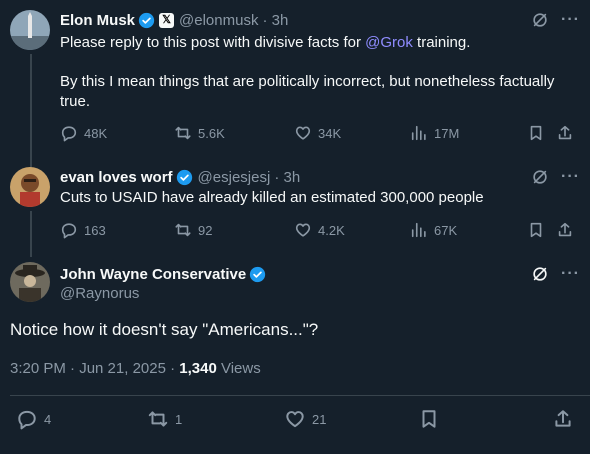  Describe the element at coordinates (97, 20) in the screenshot. I see `author-name: Elon Musk` at that location.